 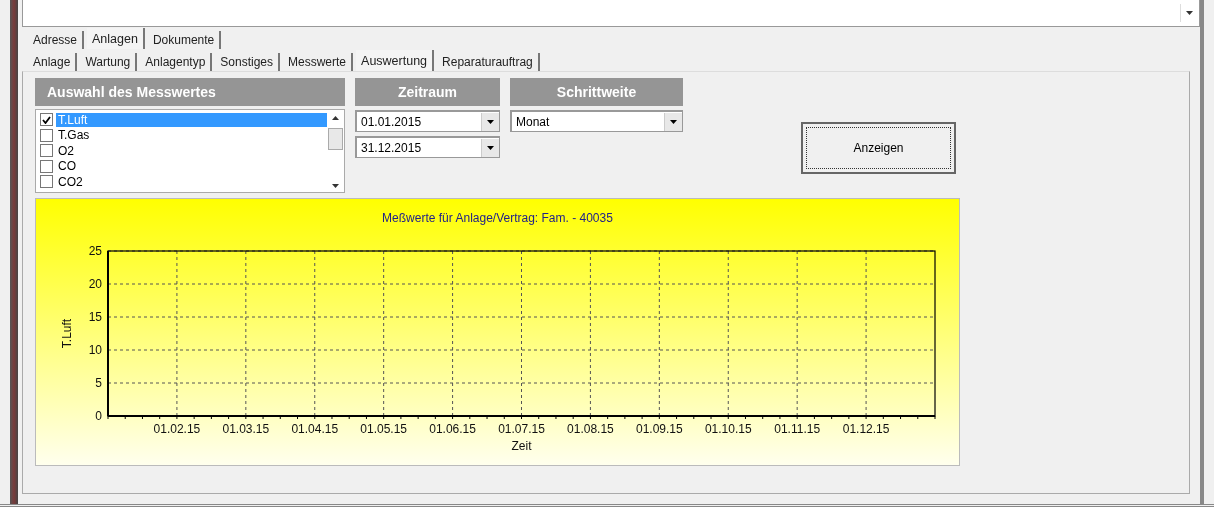 What do you see at coordinates (596, 92) in the screenshot?
I see `section-header: Schrittweite` at bounding box center [596, 92].